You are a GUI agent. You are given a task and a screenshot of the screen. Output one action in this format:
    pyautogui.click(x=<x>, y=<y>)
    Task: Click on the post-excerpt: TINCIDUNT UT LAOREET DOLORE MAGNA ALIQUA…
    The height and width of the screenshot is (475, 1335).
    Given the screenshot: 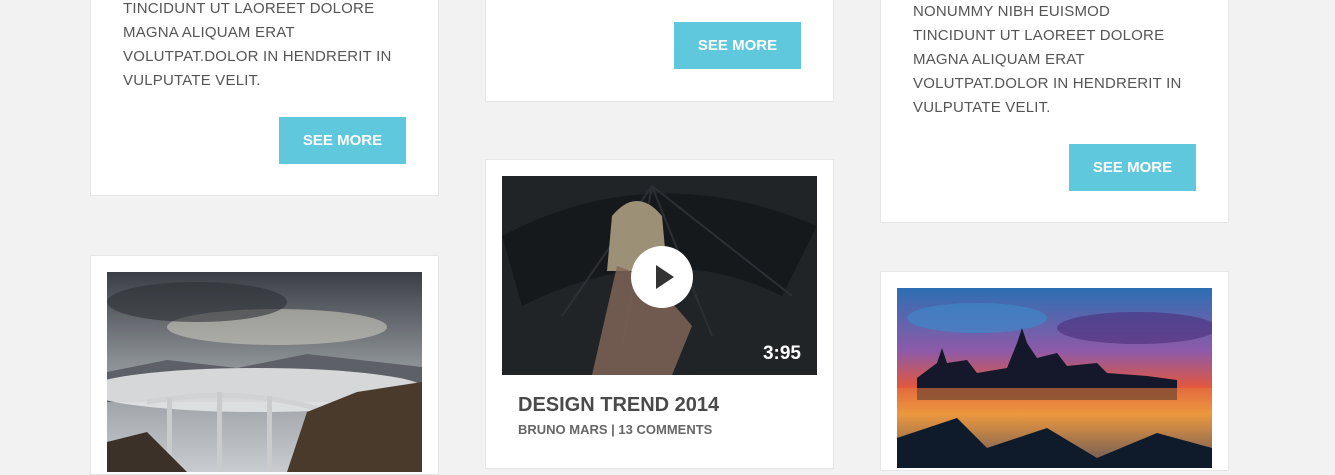 What is the action you would take?
    pyautogui.click(x=257, y=46)
    